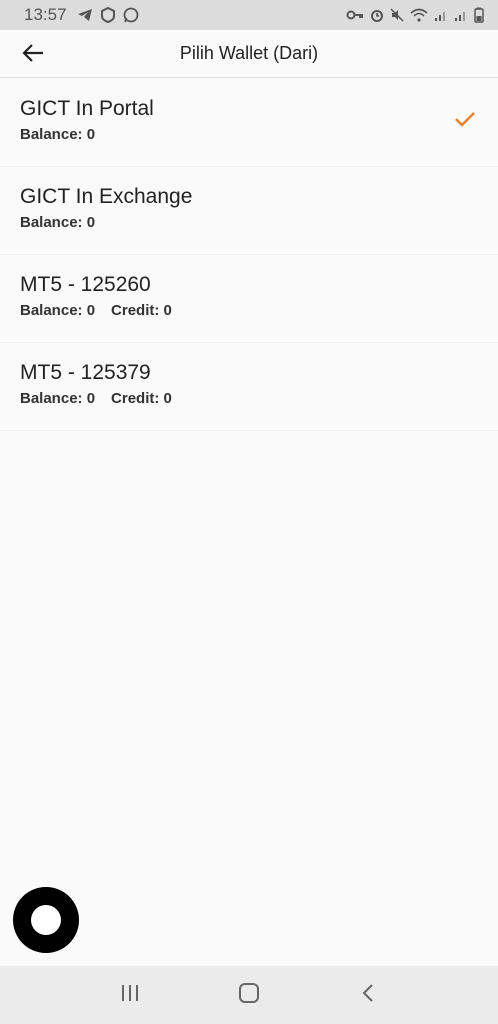 This screenshot has width=498, height=1024. What do you see at coordinates (106, 196) in the screenshot?
I see `wallet-name: GICT In Exchange` at bounding box center [106, 196].